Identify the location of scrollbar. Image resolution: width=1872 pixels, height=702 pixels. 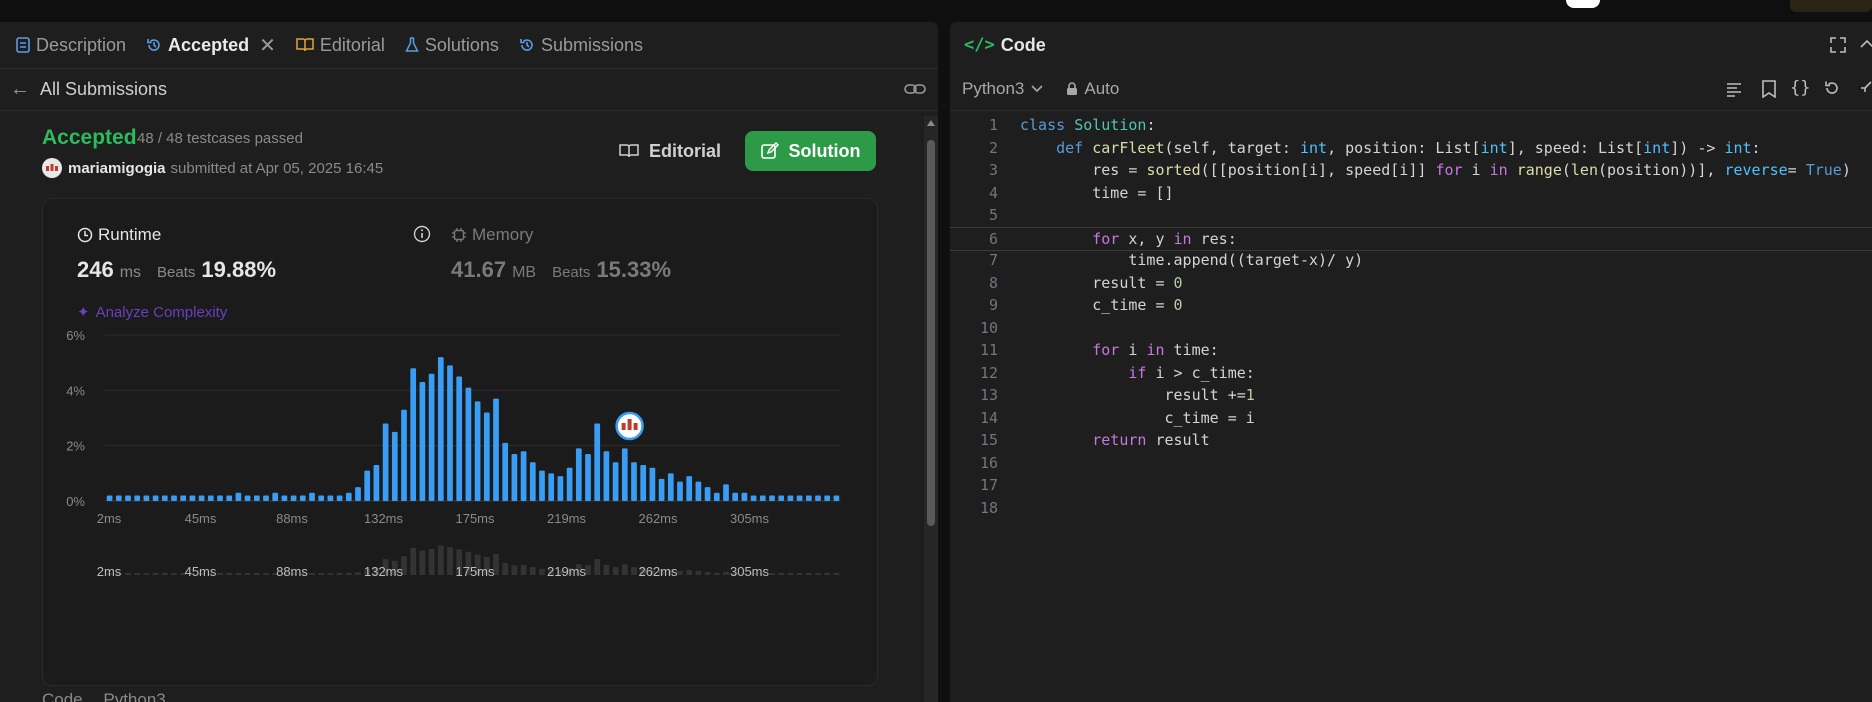
(931, 409).